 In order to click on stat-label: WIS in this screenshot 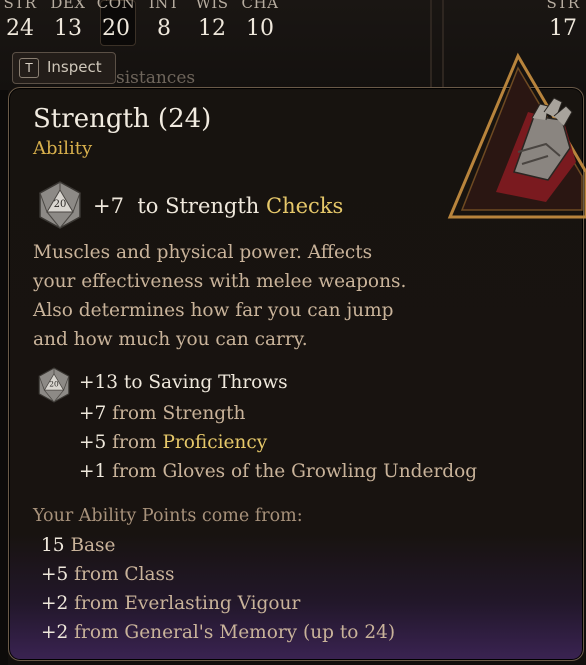, I will do `click(212, 6)`.